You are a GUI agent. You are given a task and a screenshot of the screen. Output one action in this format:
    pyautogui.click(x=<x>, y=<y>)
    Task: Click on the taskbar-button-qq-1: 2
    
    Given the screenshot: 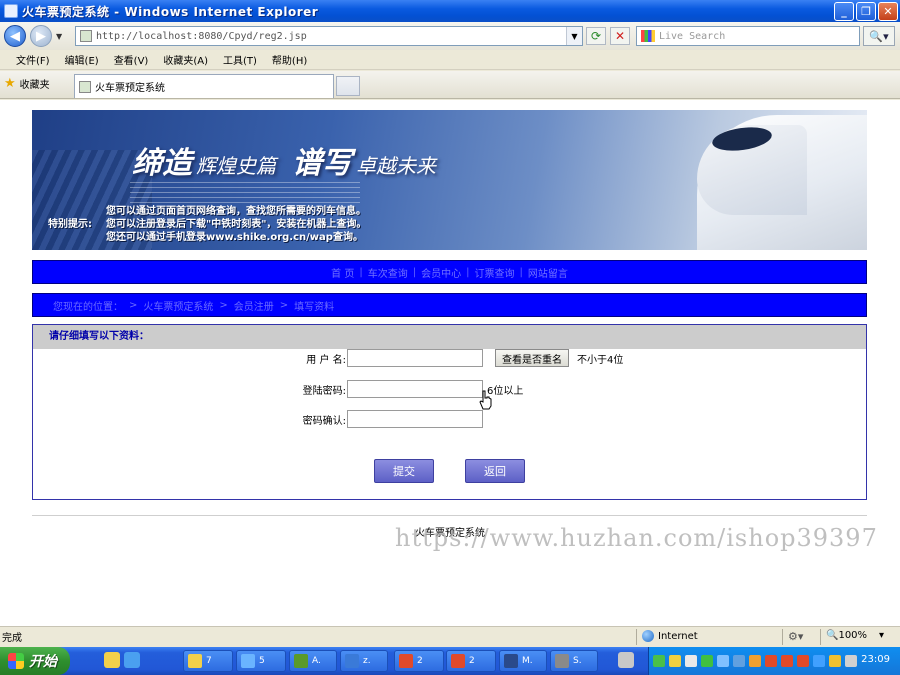 What is the action you would take?
    pyautogui.click(x=419, y=661)
    